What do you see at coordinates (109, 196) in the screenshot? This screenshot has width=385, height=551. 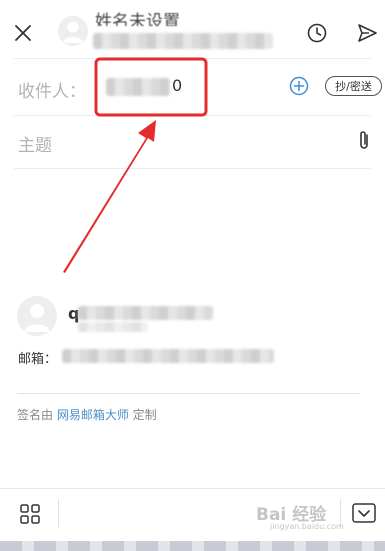 I see `annotation-arrow` at bounding box center [109, 196].